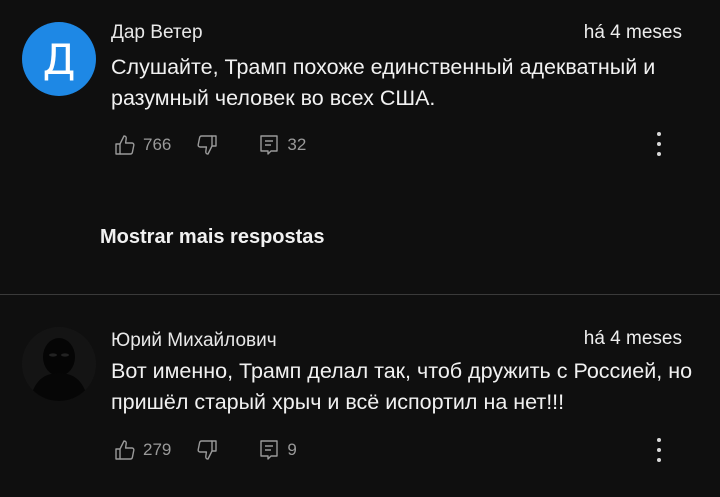 Image resolution: width=720 pixels, height=497 pixels. I want to click on divider, so click(360, 294).